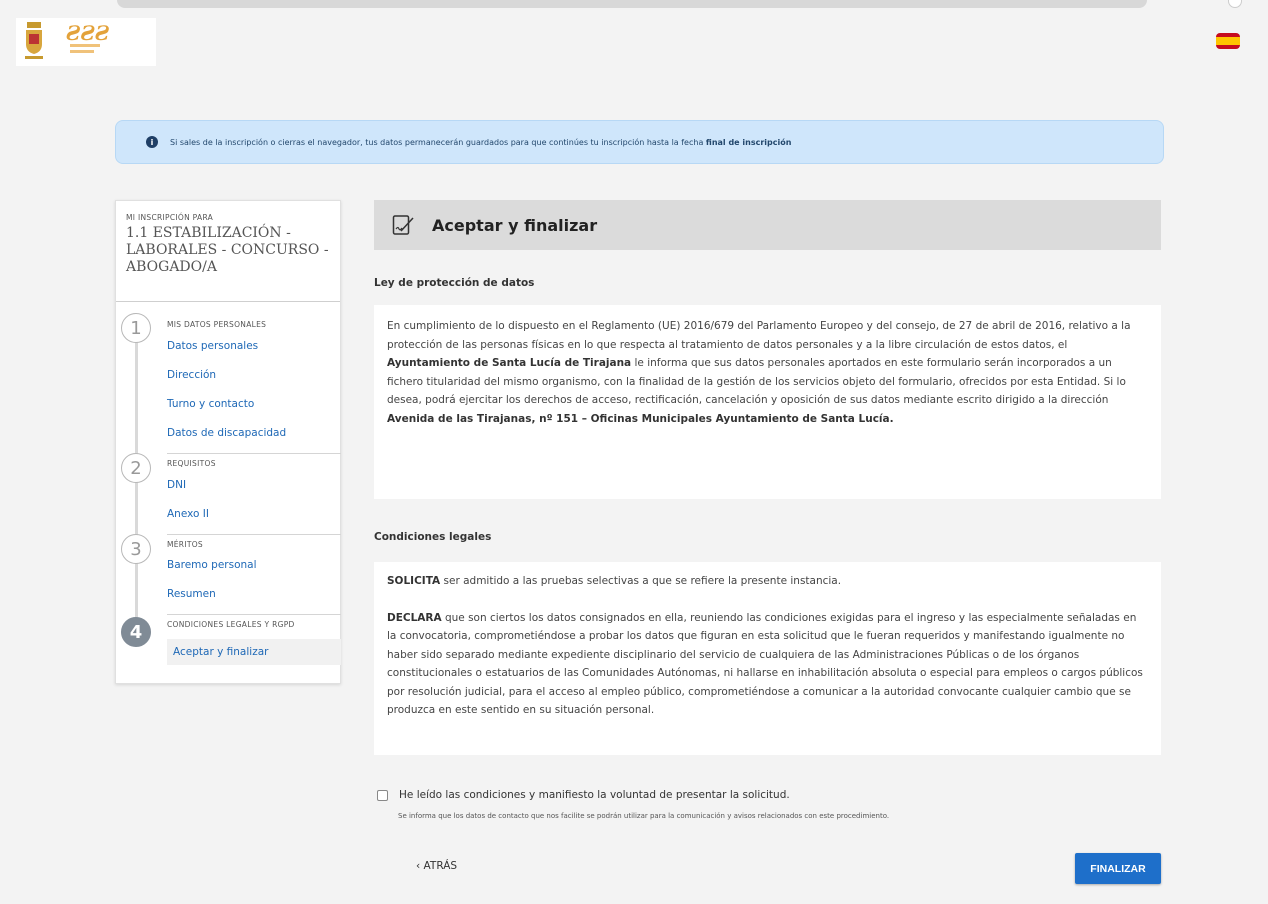  Describe the element at coordinates (403, 225) in the screenshot. I see `signature-document-icon` at that location.